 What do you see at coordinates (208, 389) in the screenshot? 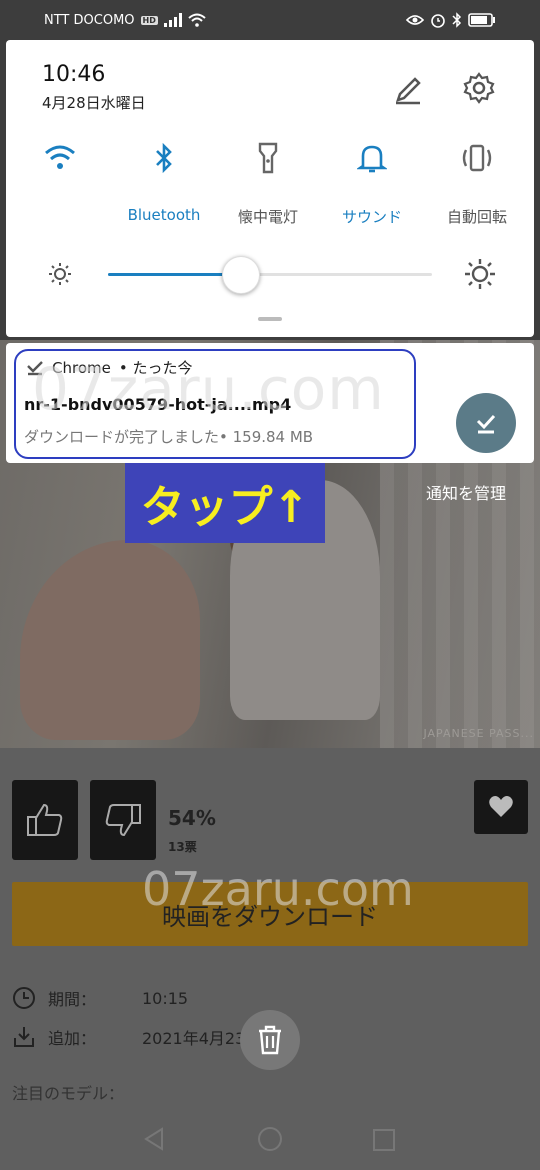
I see `site-watermark-top: 07zaru.com` at bounding box center [208, 389].